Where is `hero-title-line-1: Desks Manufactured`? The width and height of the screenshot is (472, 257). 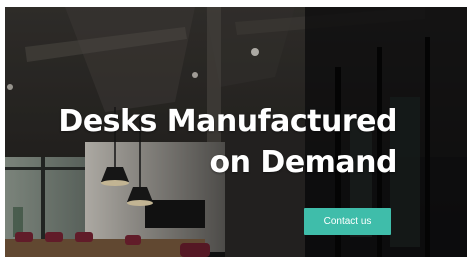
hero-title-line-1: Desks Manufactured is located at coordinates (227, 121).